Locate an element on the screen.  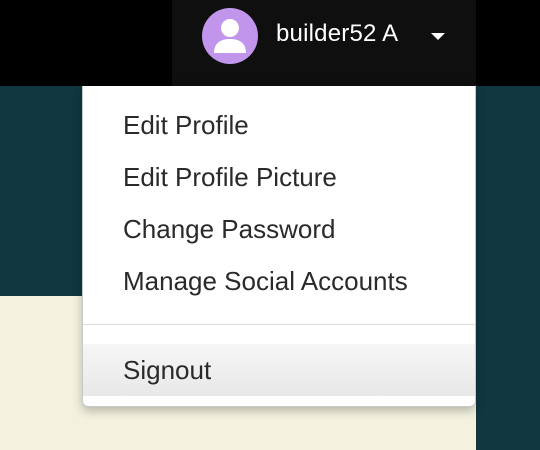
menu-item-label: Change Password is located at coordinates (229, 228).